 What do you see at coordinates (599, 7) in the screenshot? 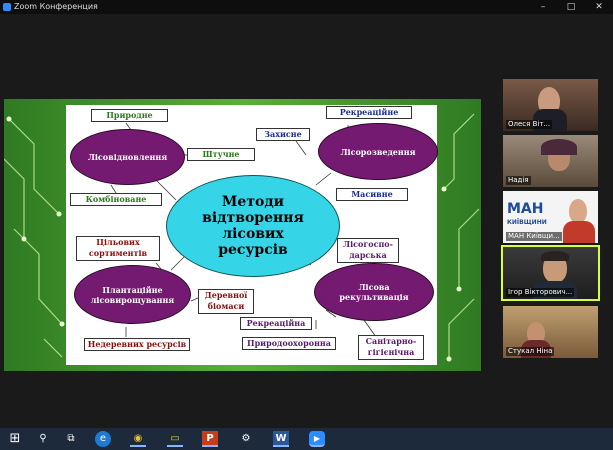
I see `close-button: ✕` at bounding box center [599, 7].